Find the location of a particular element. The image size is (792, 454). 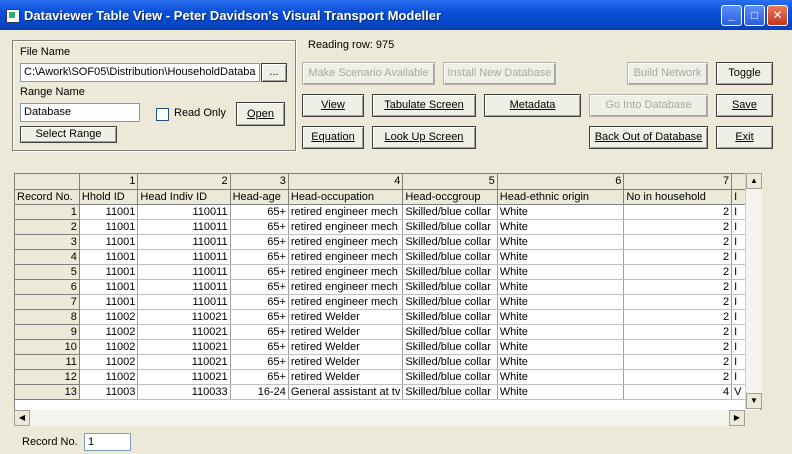

grid-cell is located at coordinates (47, 182).